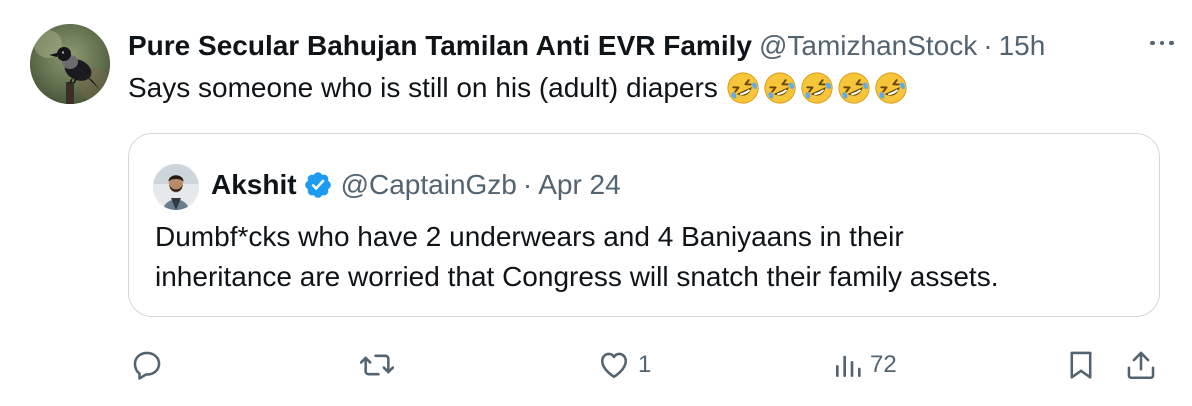  I want to click on share-button, so click(1141, 365).